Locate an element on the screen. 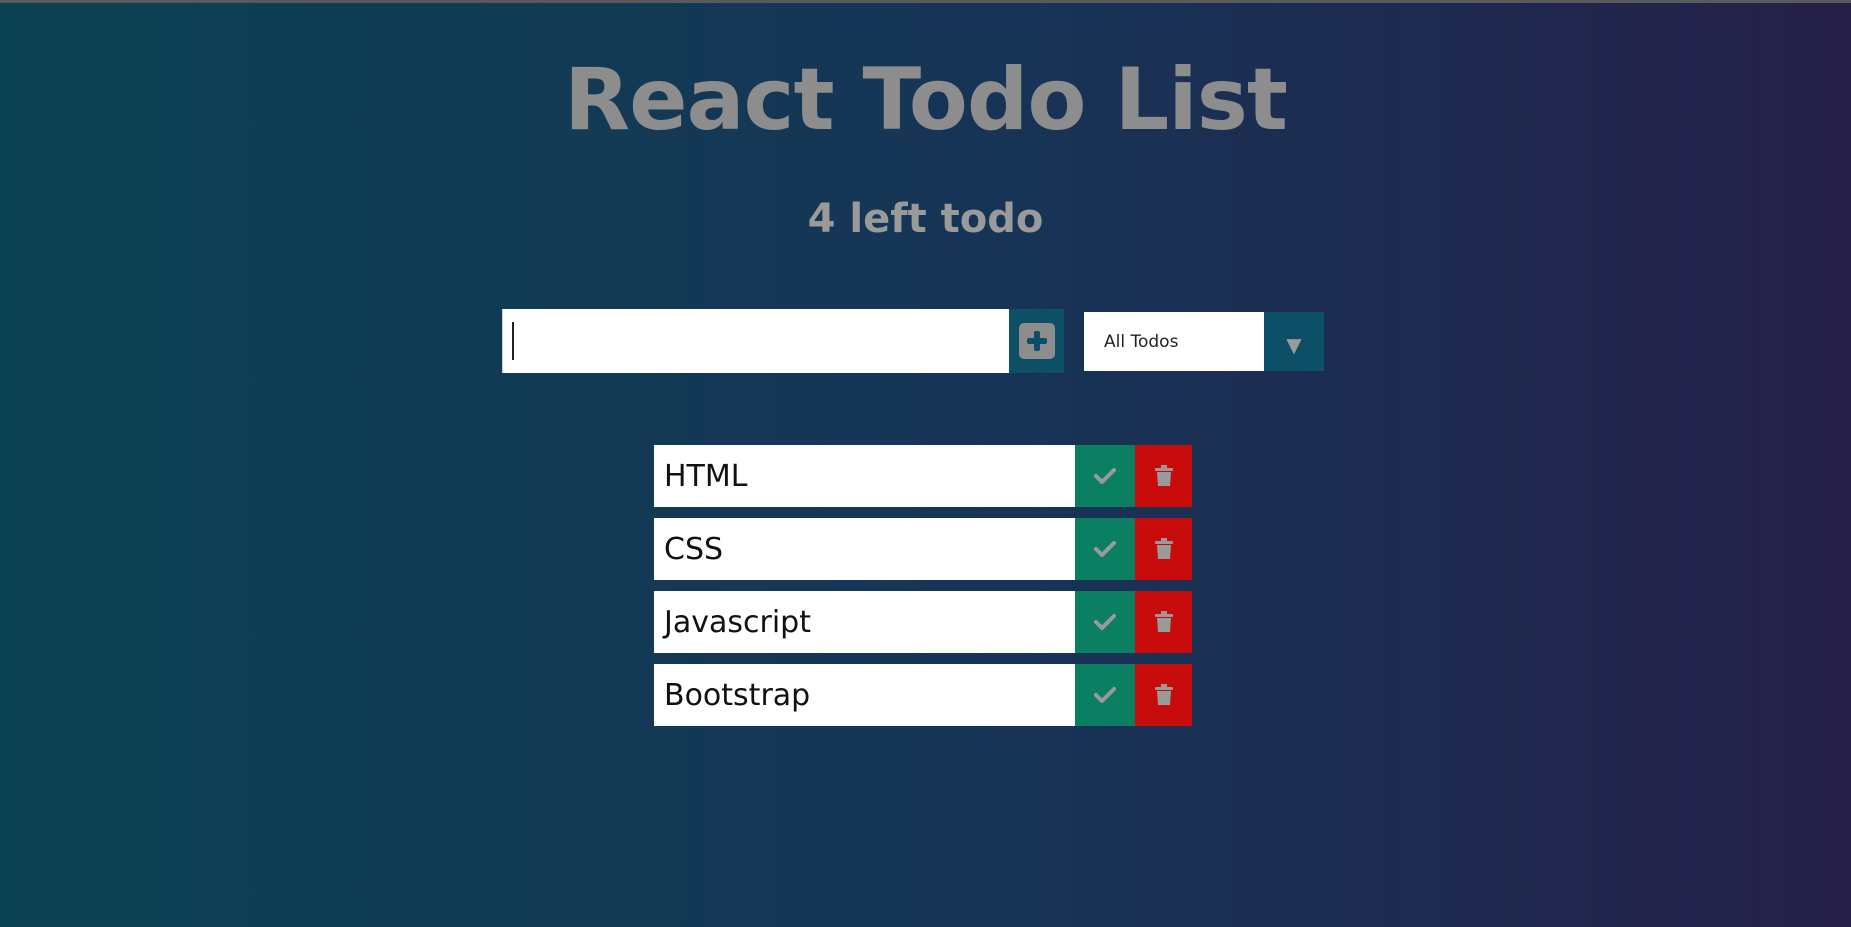 Image resolution: width=1851 pixels, height=927 pixels. todo-left-count: 4 left todo is located at coordinates (925, 219).